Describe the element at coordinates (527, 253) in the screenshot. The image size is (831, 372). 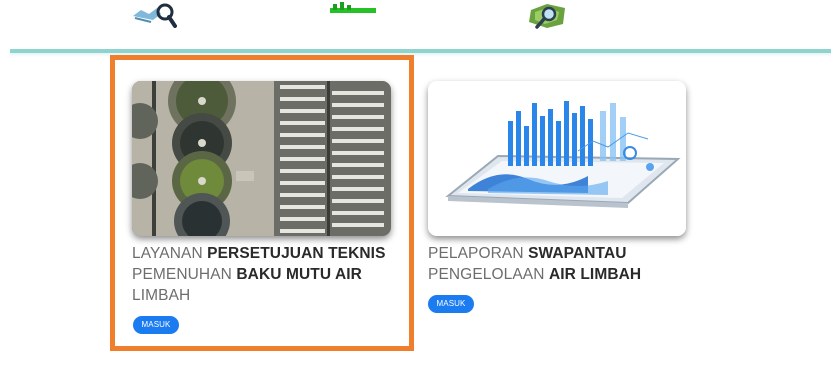
I see `card-title-line: PELAPORAN SWAPANTAU` at that location.